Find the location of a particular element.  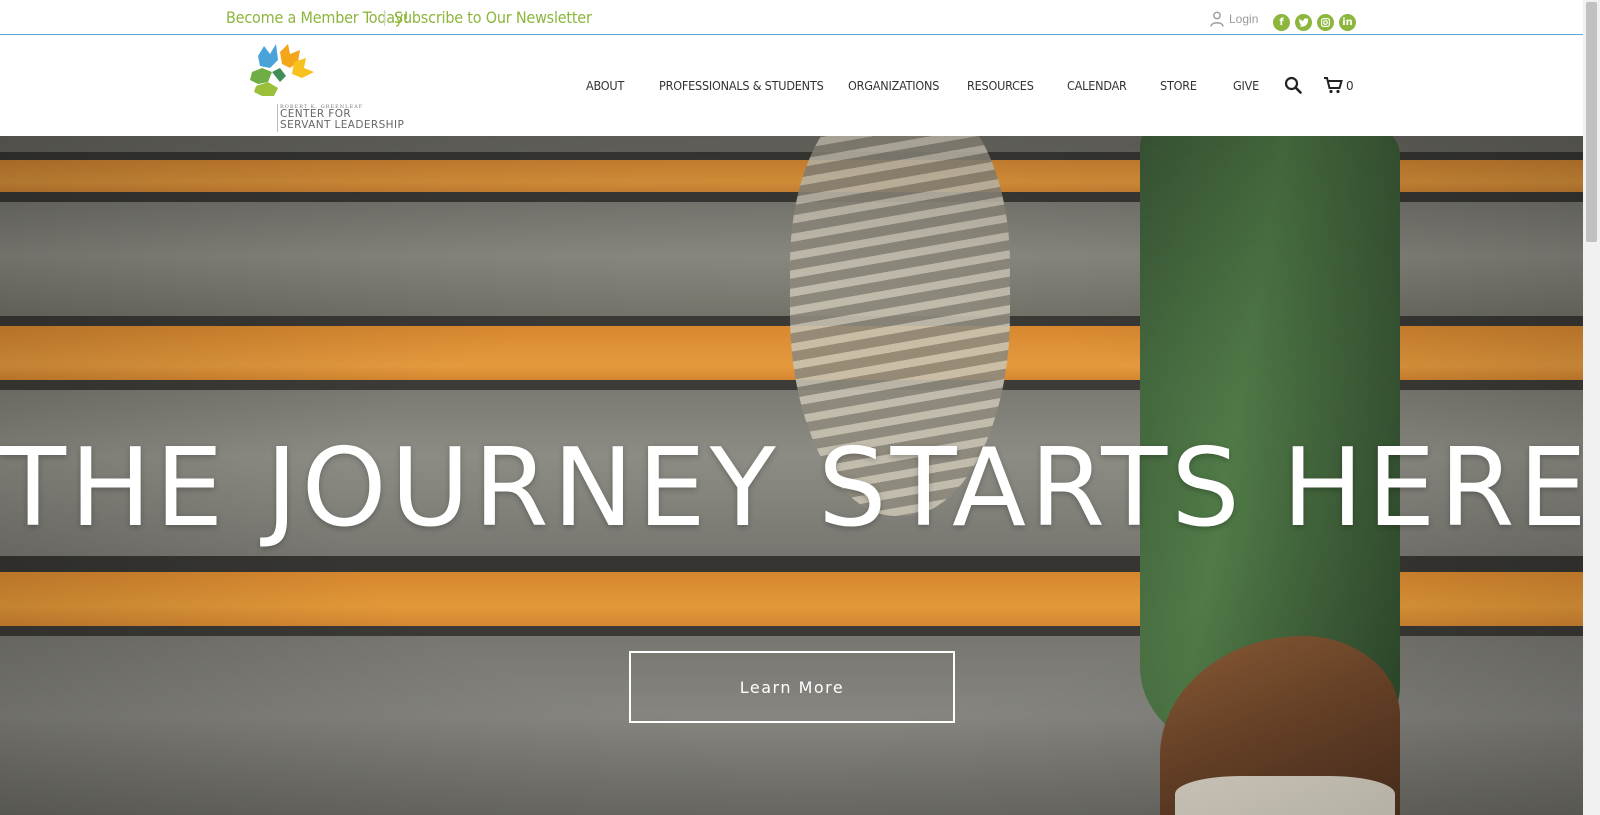

scrollbar-thumb is located at coordinates (1591, 122).